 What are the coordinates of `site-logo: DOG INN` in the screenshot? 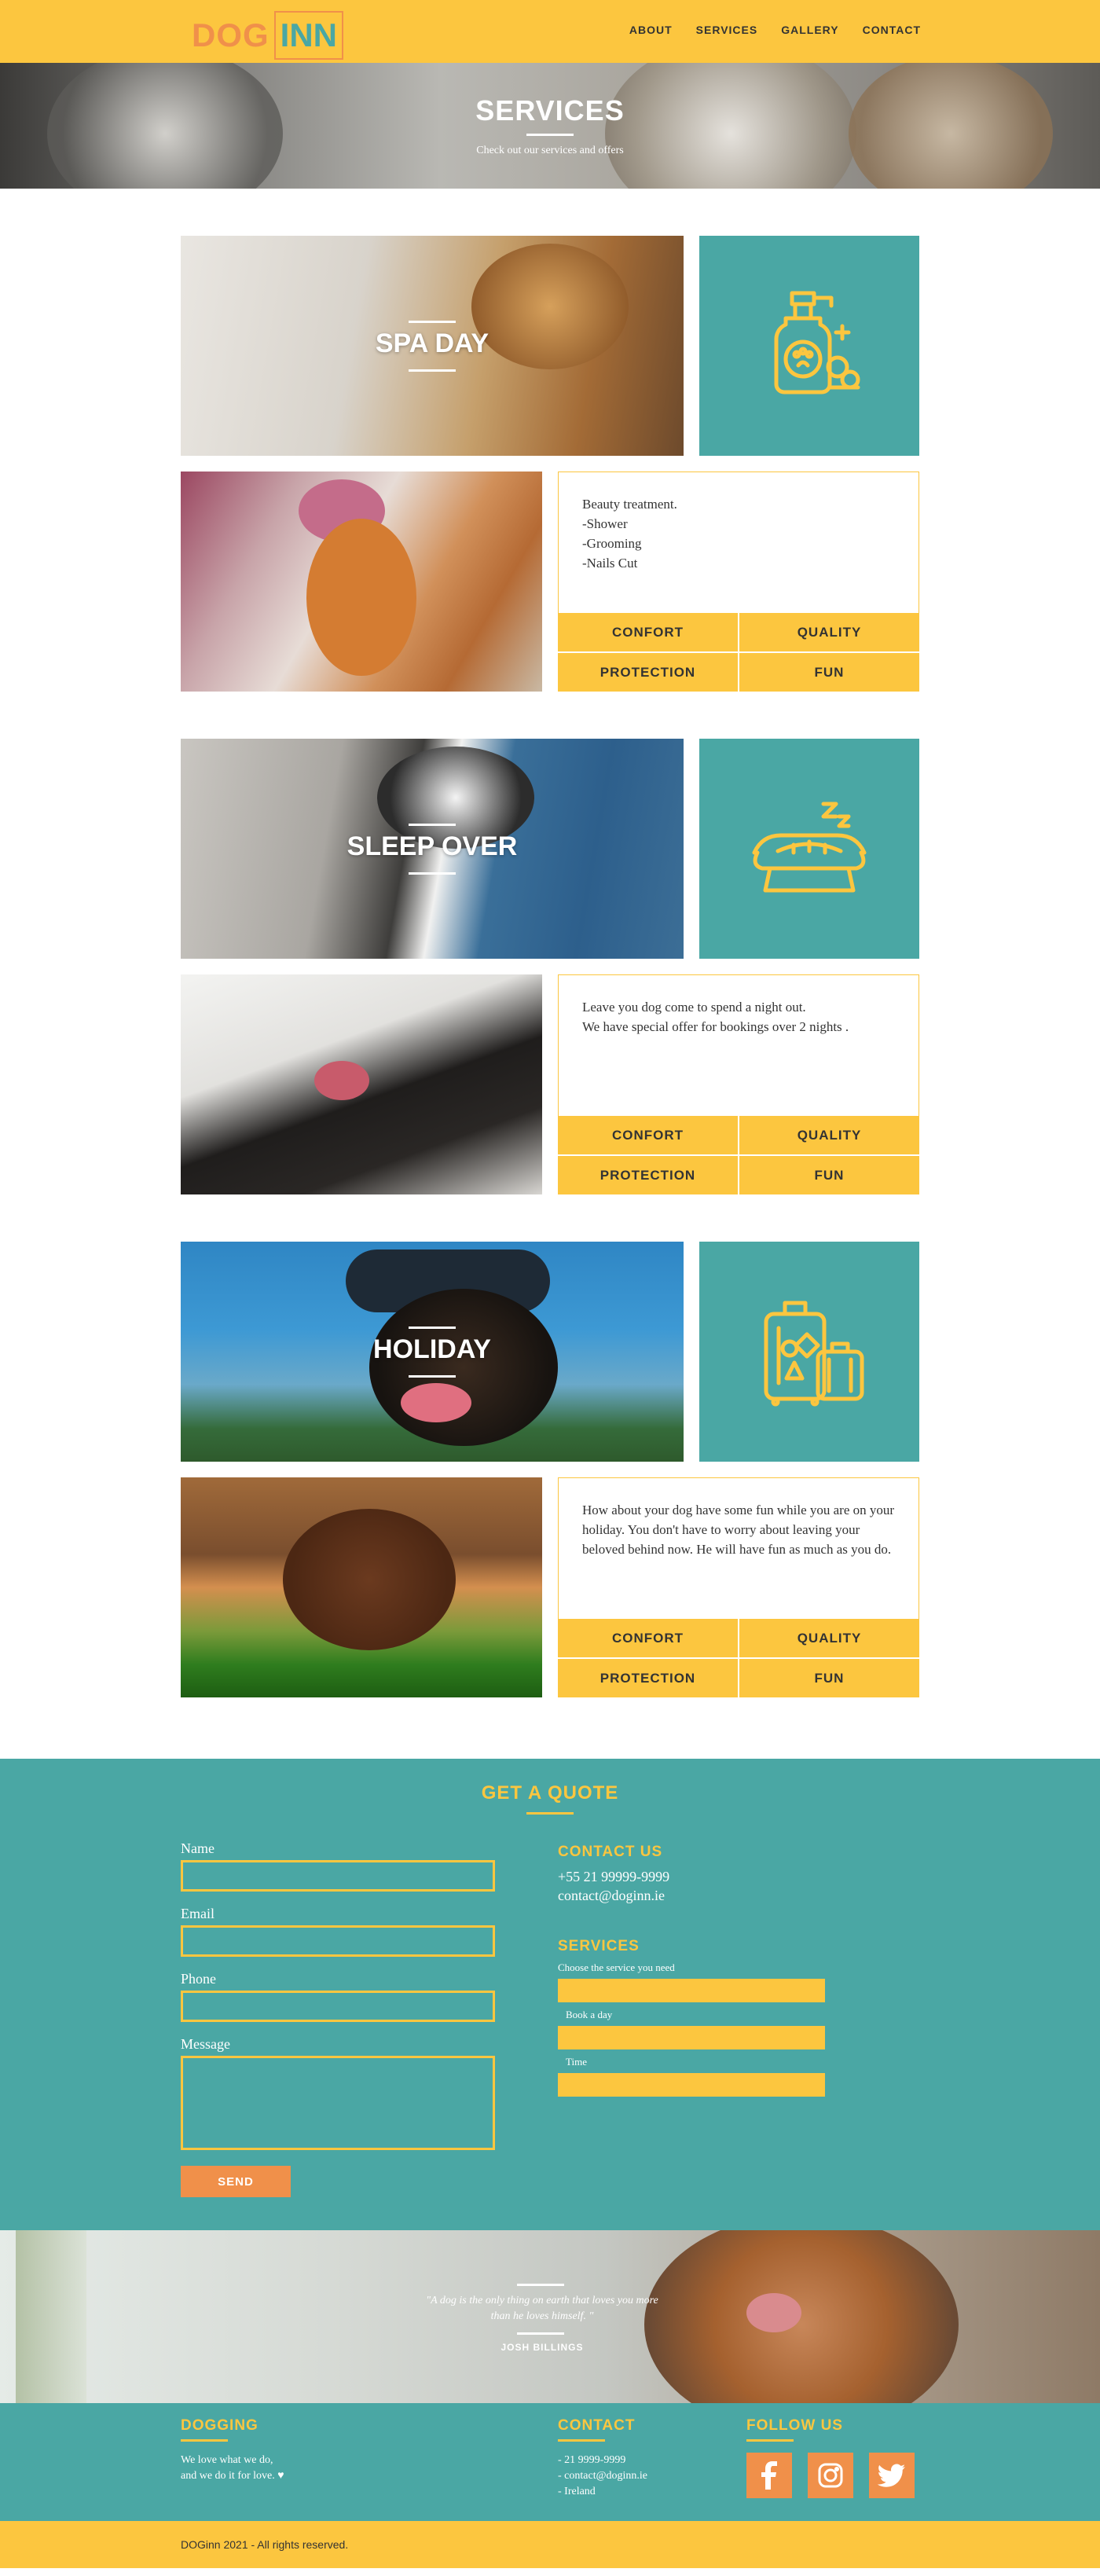 It's located at (268, 35).